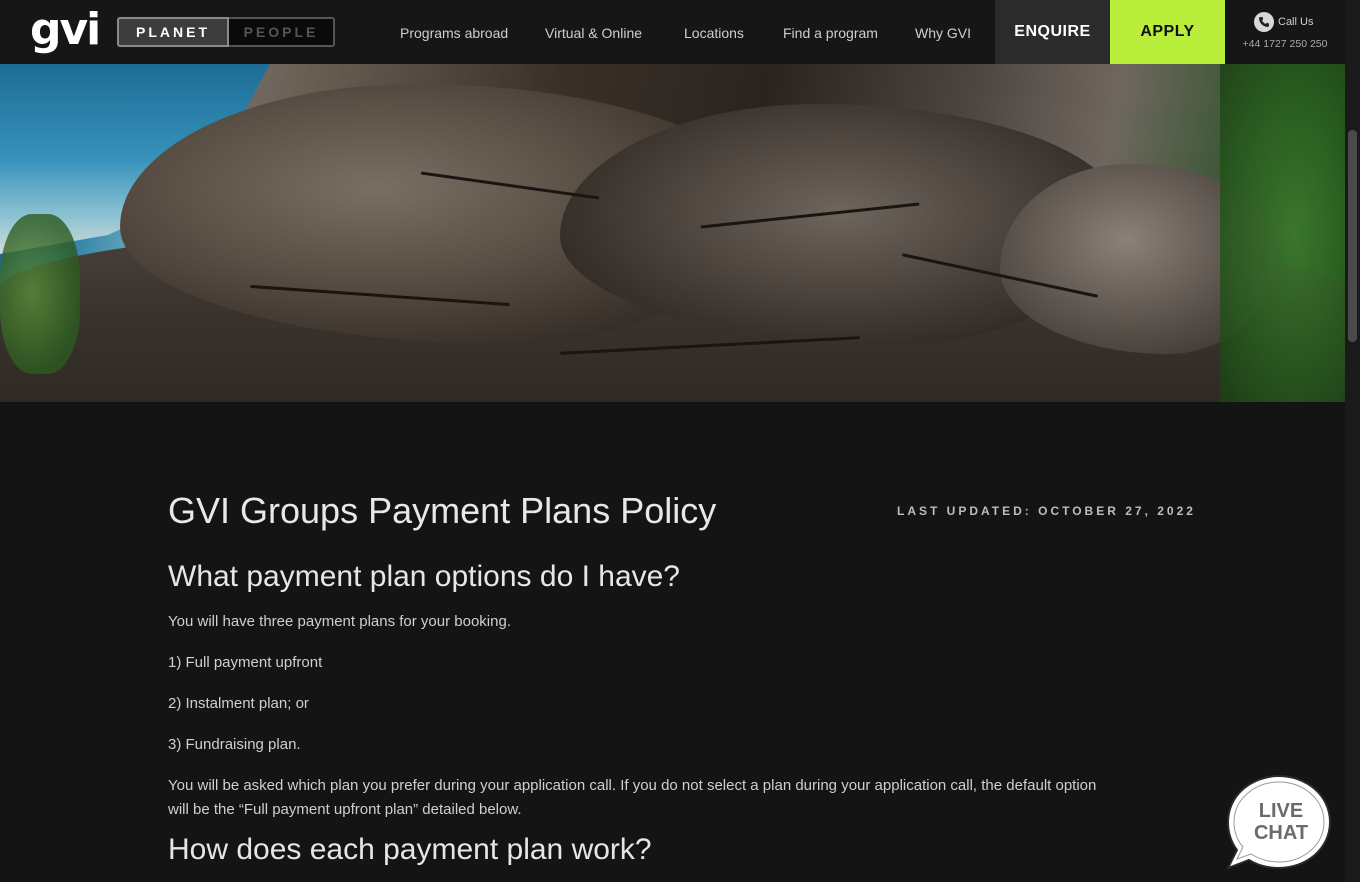 The height and width of the screenshot is (882, 1360). I want to click on nav-programs-abroad: Programs abroad, so click(454, 32).